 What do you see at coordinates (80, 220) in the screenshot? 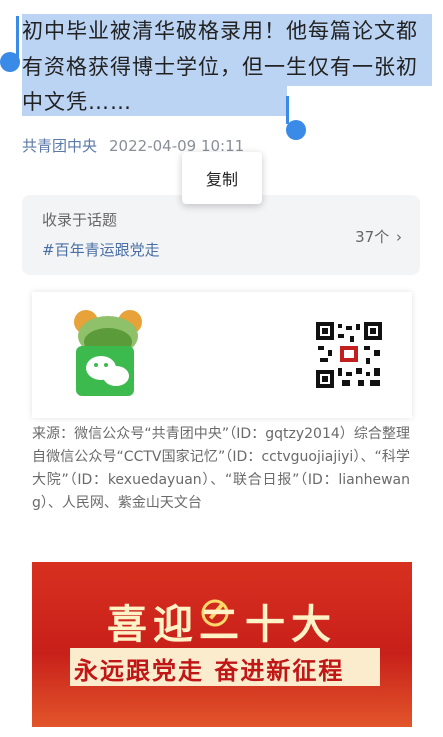
I see `topic-label: 收录于话题` at bounding box center [80, 220].